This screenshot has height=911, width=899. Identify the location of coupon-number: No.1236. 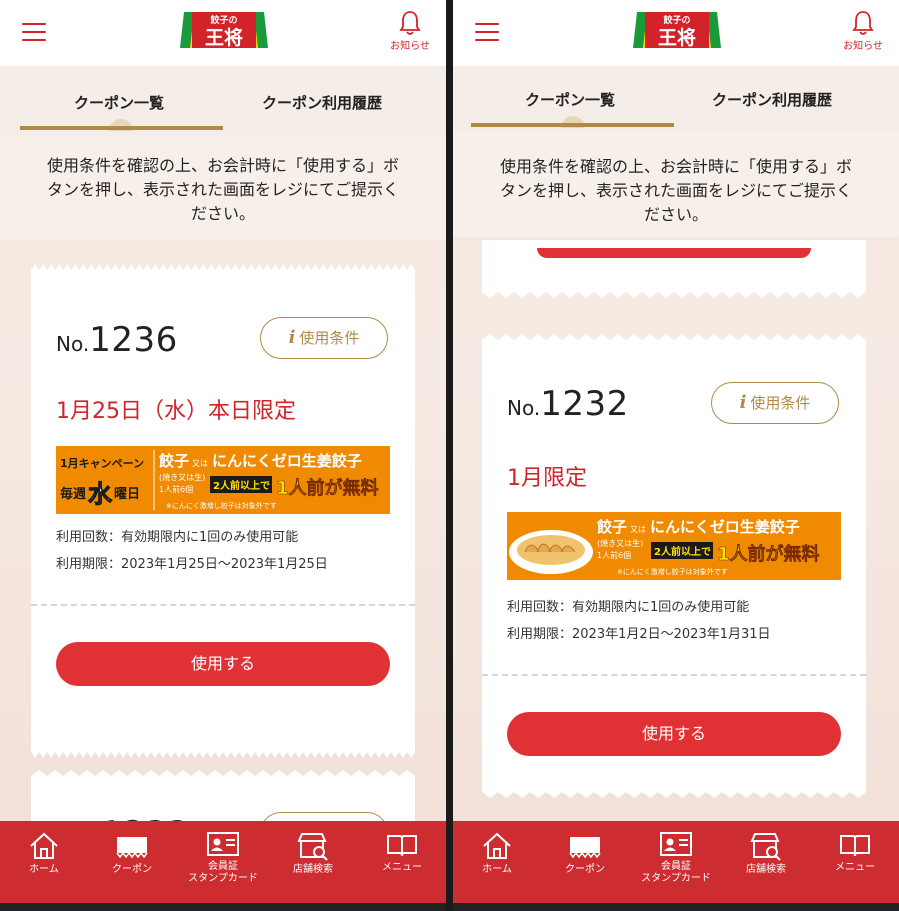
(117, 340).